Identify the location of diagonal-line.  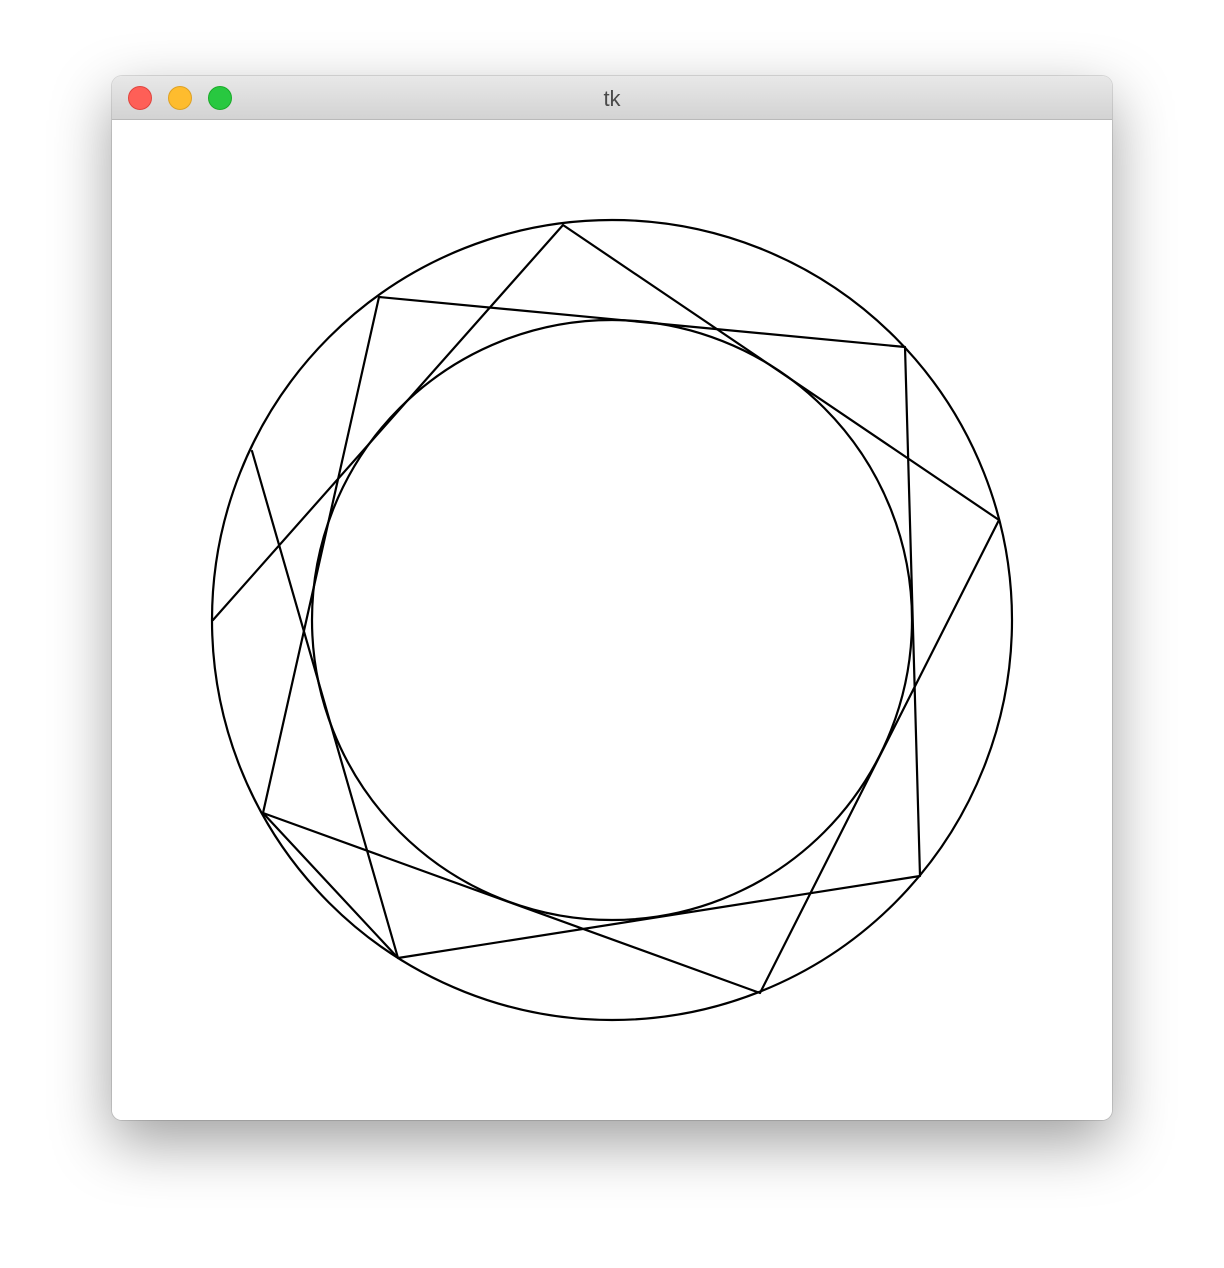
(325, 704).